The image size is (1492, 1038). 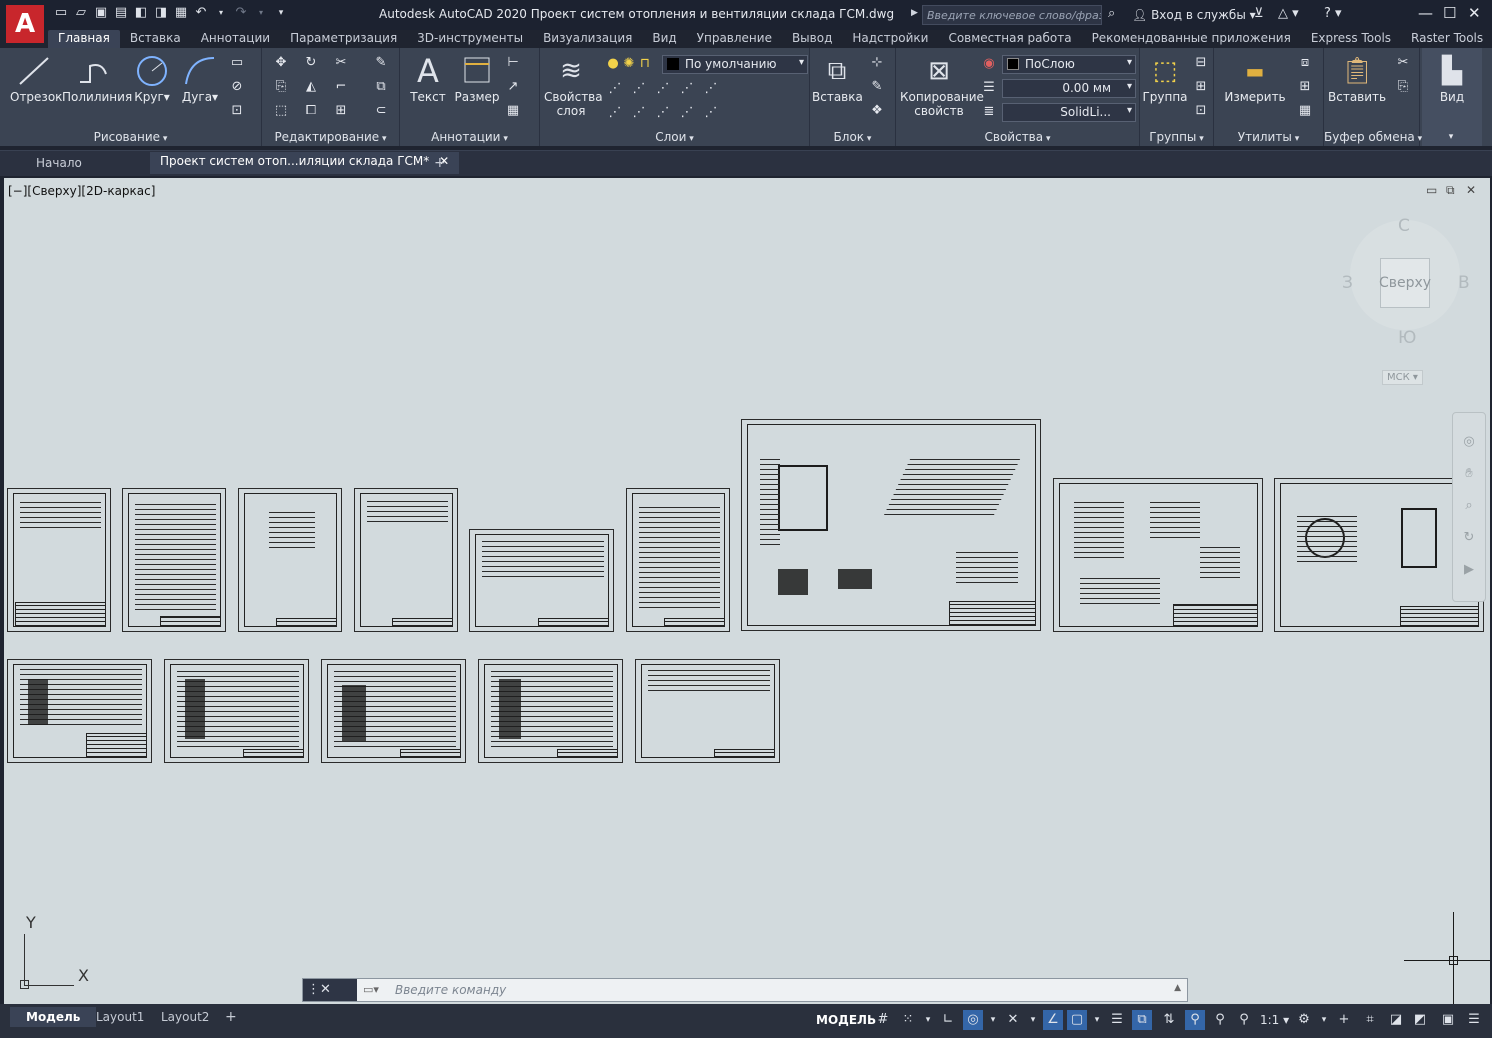 I want to click on viewcube-west: З, so click(x=1347, y=283).